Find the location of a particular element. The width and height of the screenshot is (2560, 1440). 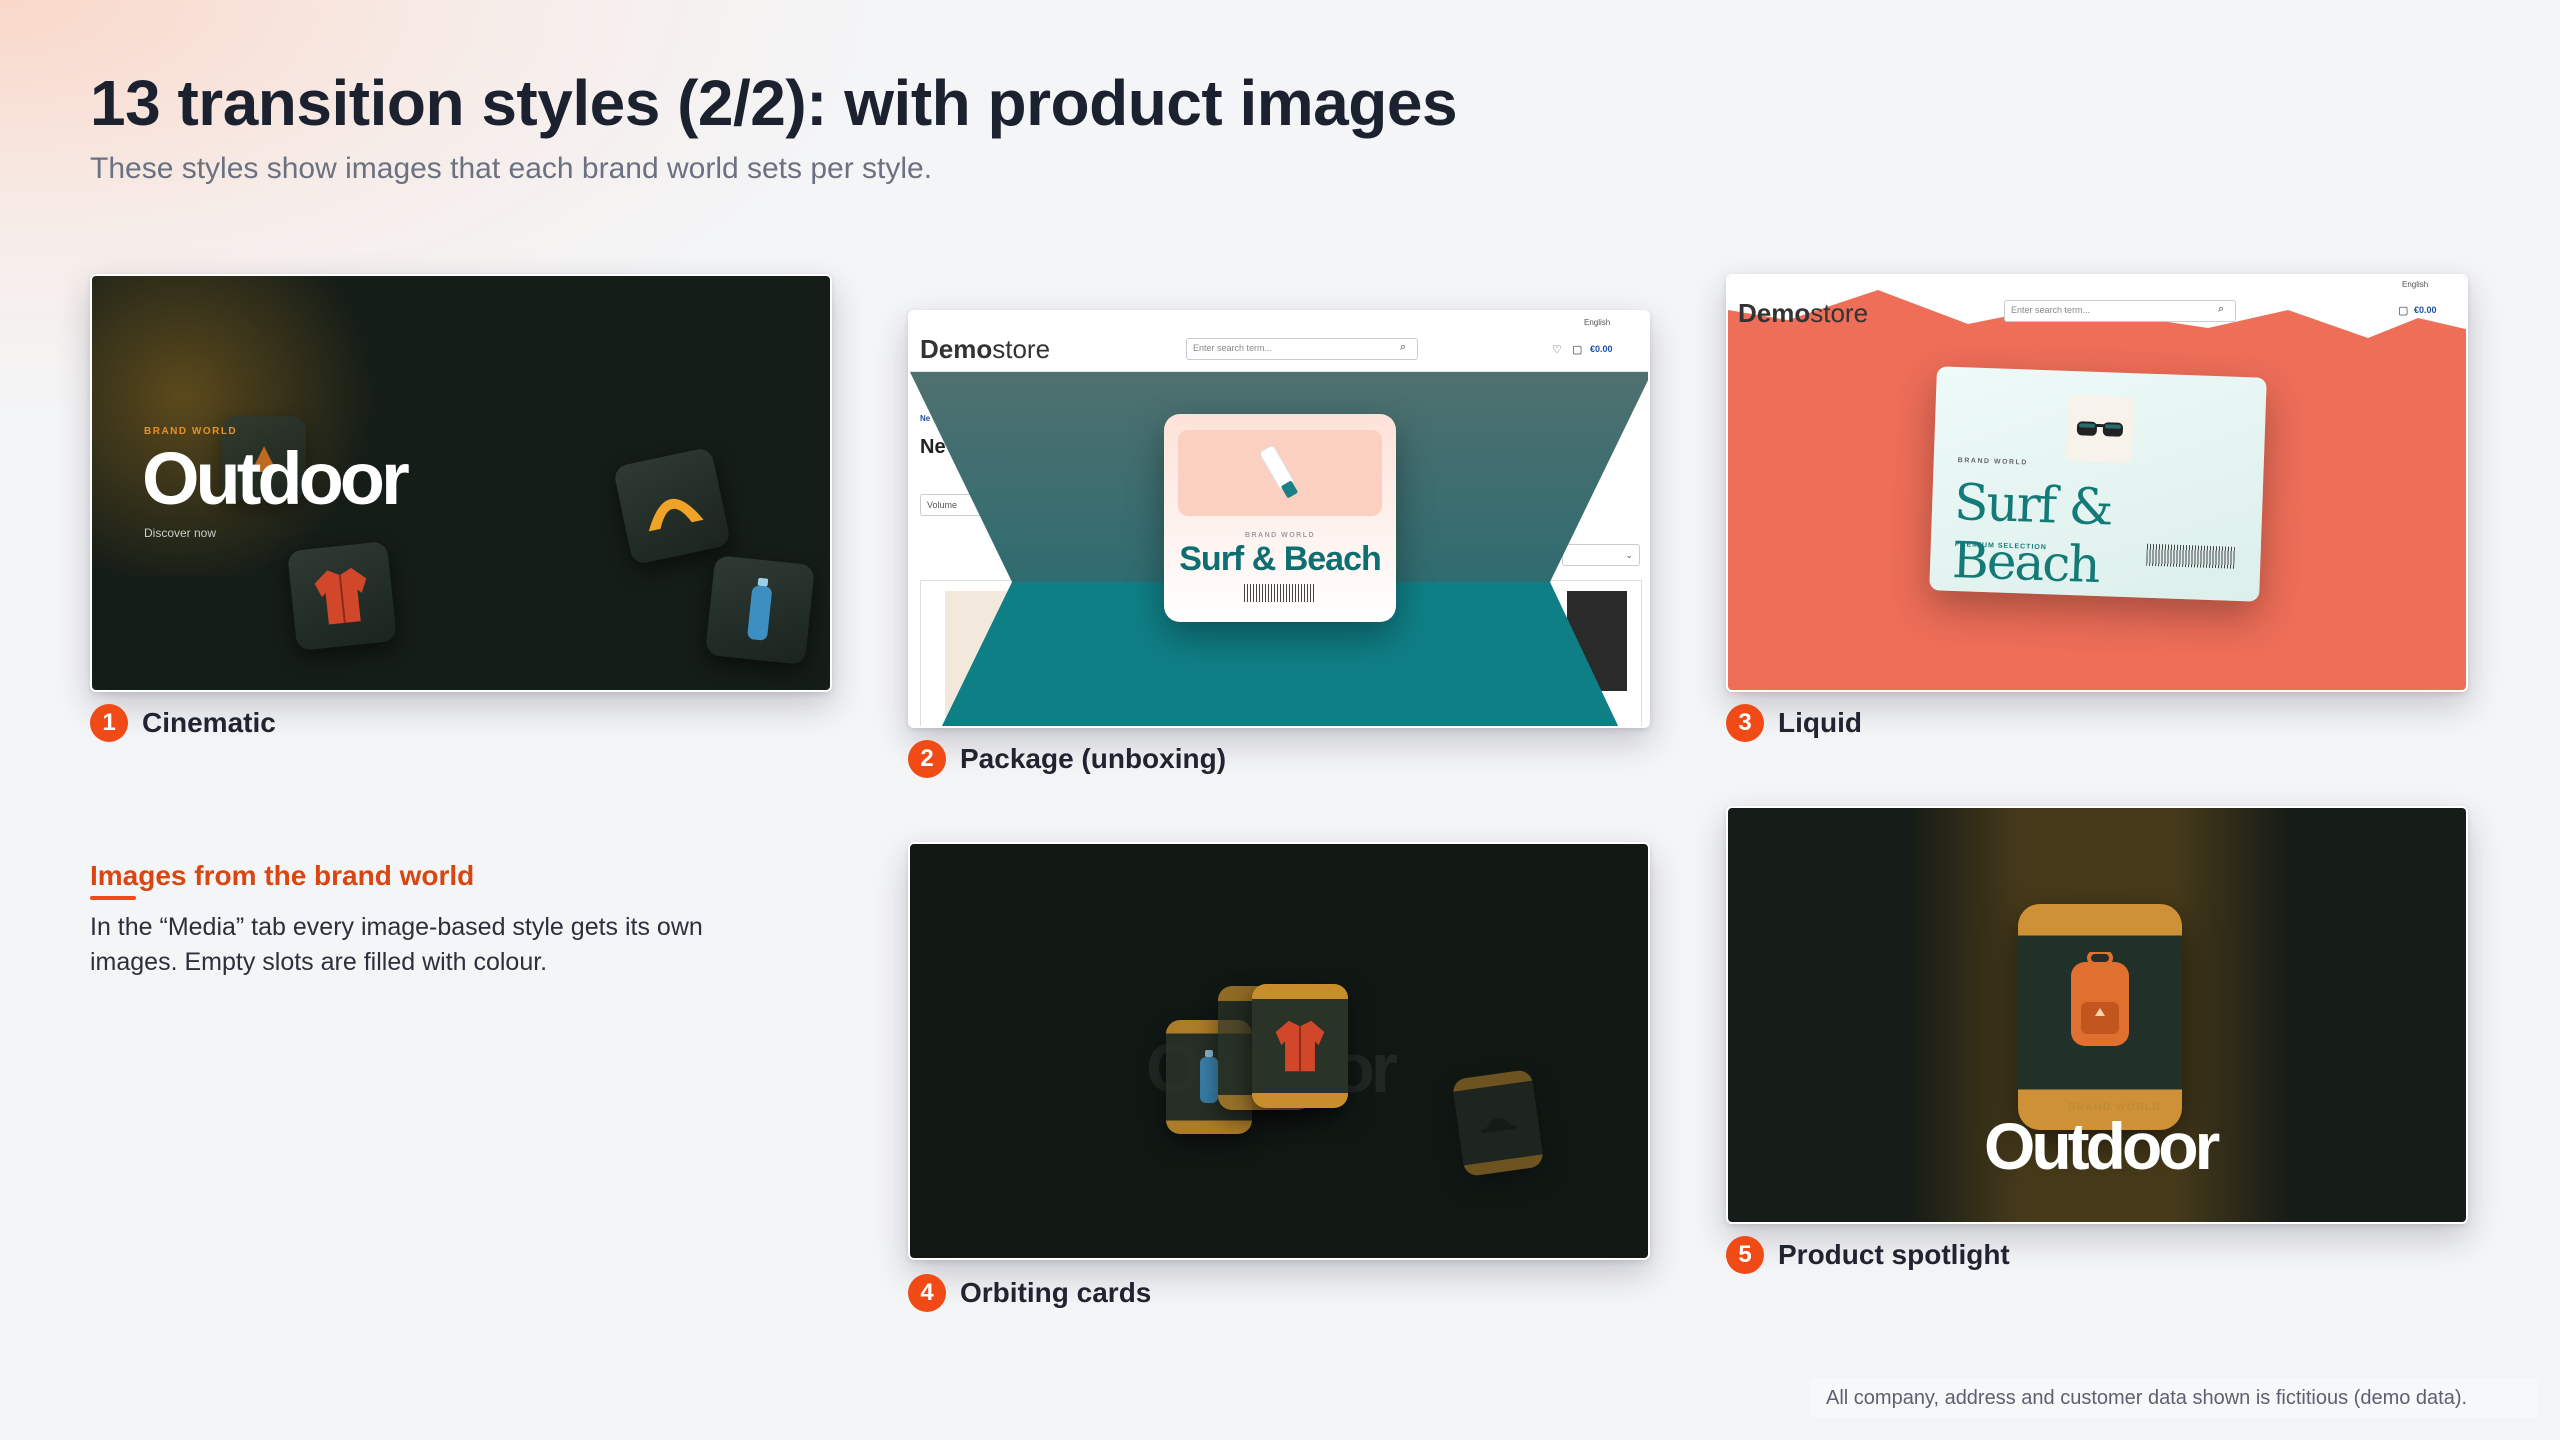

jacket-tile is located at coordinates (342, 596).